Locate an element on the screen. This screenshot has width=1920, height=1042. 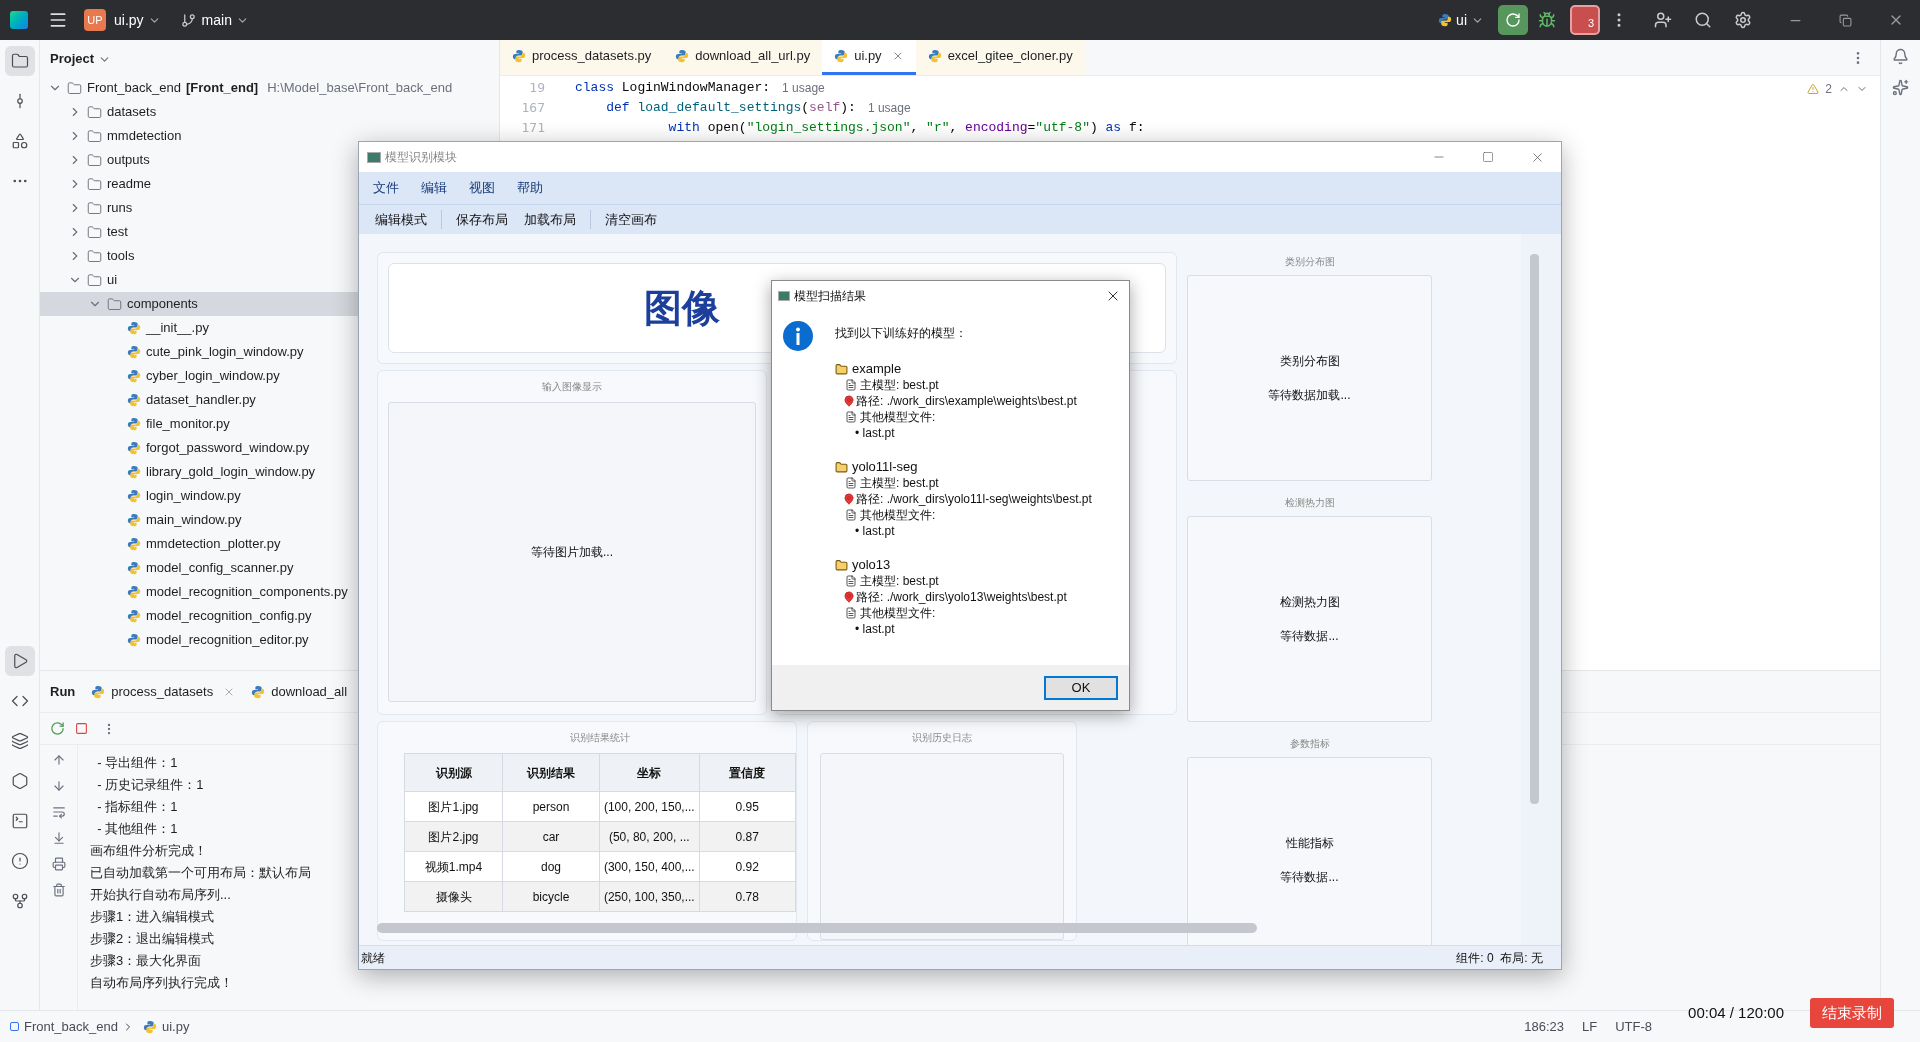
bug-icon is located at coordinates (1547, 20).